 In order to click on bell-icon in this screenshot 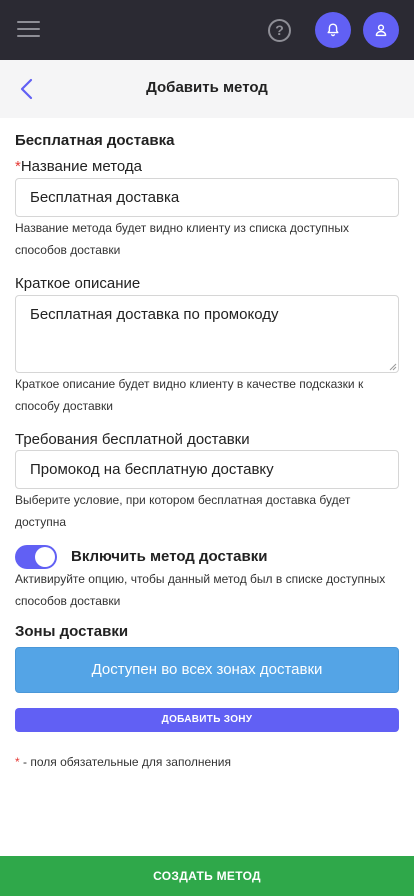, I will do `click(333, 30)`.